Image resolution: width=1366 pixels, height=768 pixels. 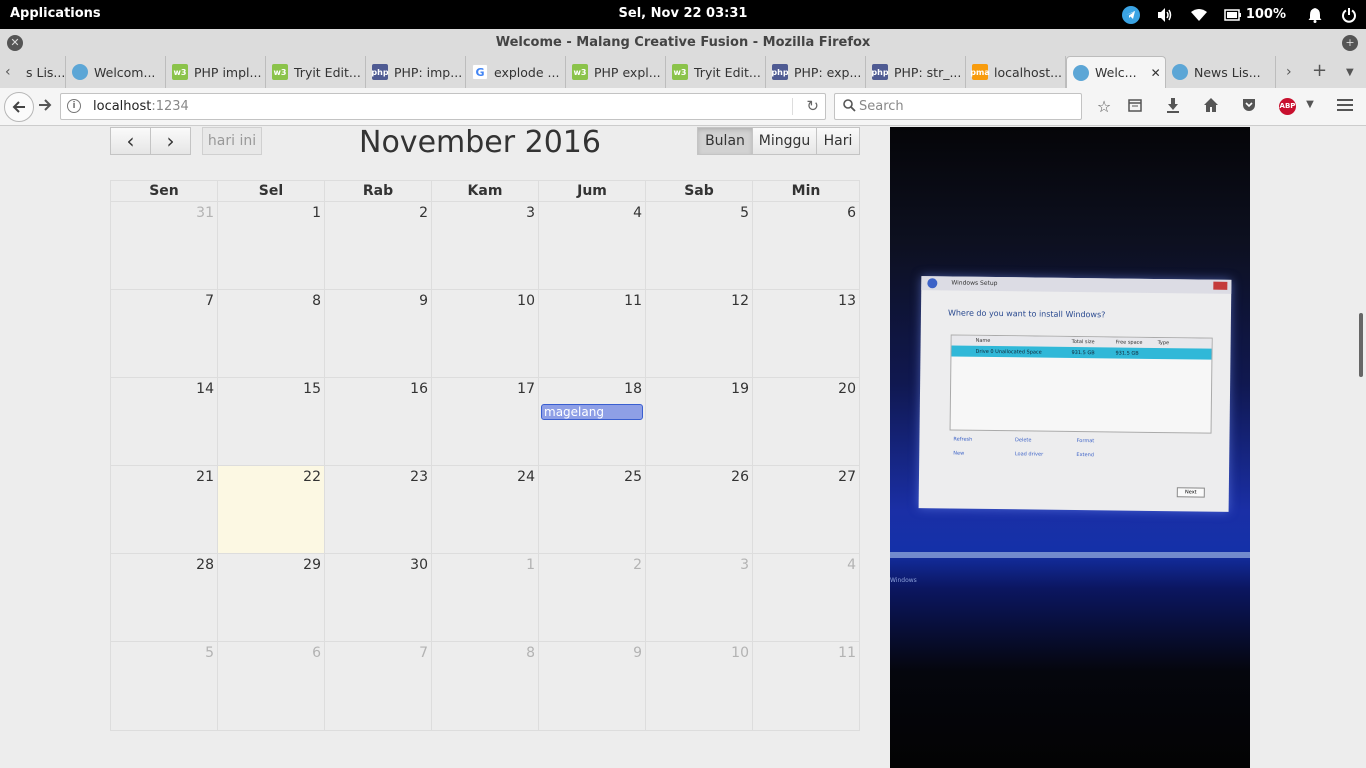 I want to click on day-cell: 16, so click(x=378, y=421).